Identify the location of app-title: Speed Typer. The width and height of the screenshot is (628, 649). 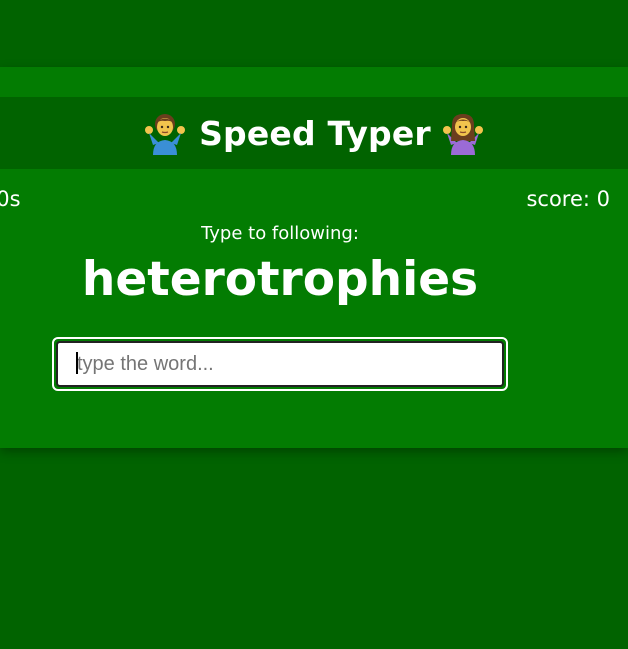
(315, 133).